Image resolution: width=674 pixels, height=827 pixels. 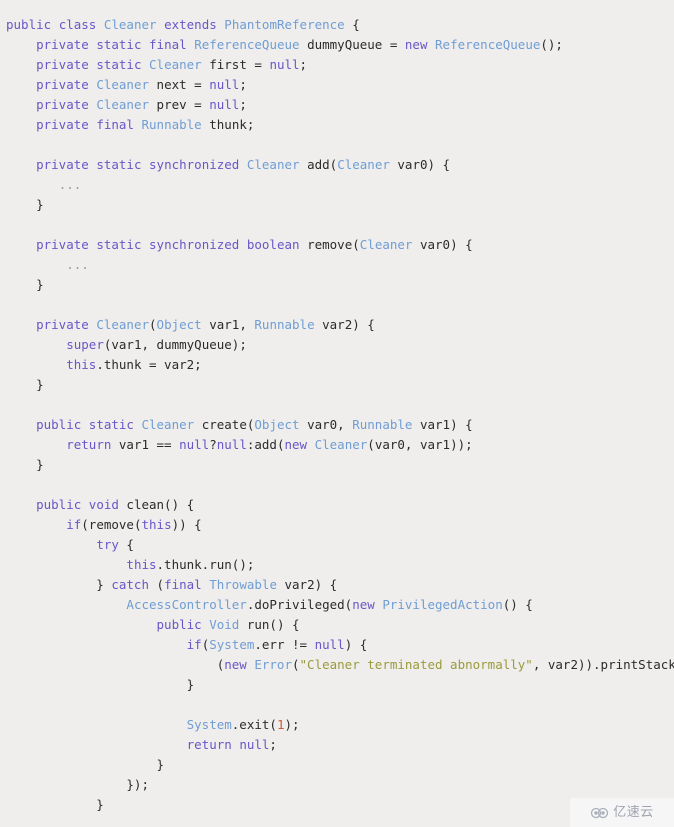 What do you see at coordinates (115, 124) in the screenshot?
I see `code-token: final` at bounding box center [115, 124].